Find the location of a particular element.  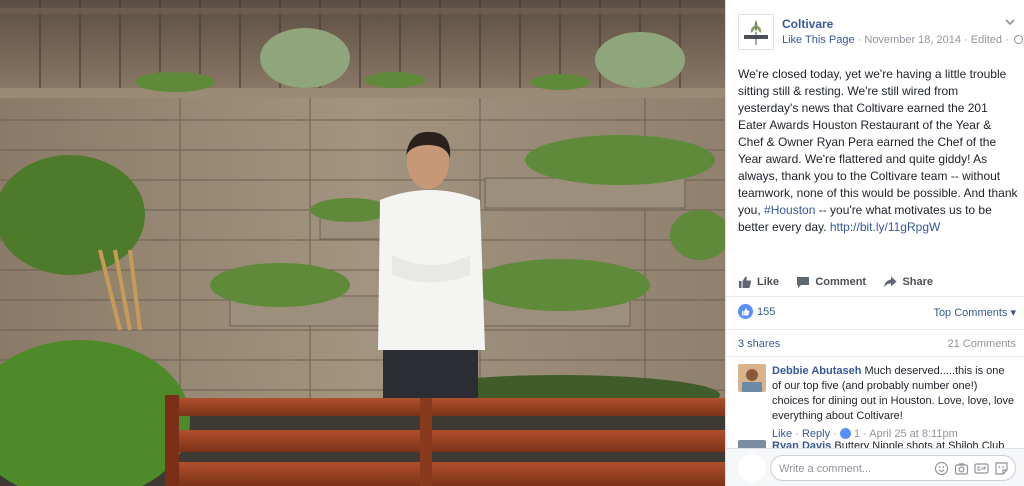

page-avatar is located at coordinates (756, 32).